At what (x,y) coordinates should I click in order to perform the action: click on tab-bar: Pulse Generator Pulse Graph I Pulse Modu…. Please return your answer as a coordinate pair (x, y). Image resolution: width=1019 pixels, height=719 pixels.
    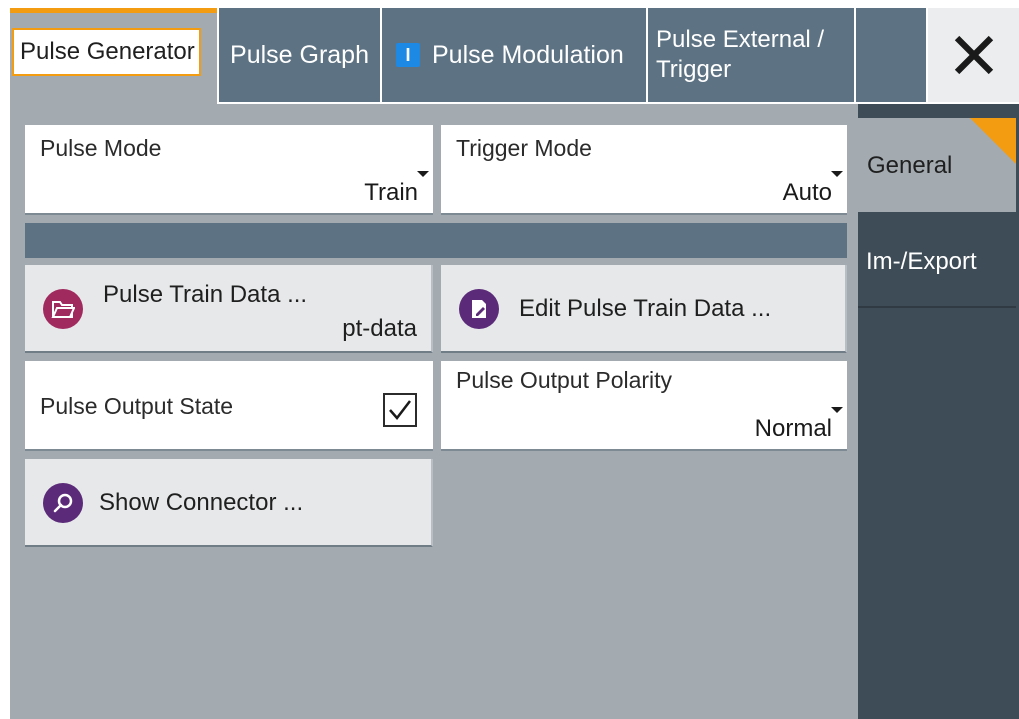
    Looking at the image, I should click on (509, 52).